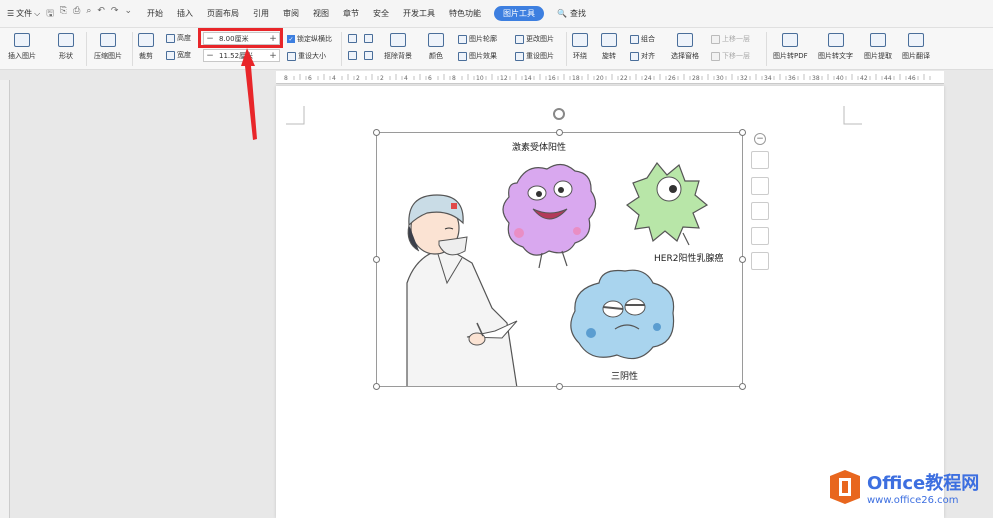 This screenshot has width=993, height=518. I want to click on outline-icon, so click(462, 39).